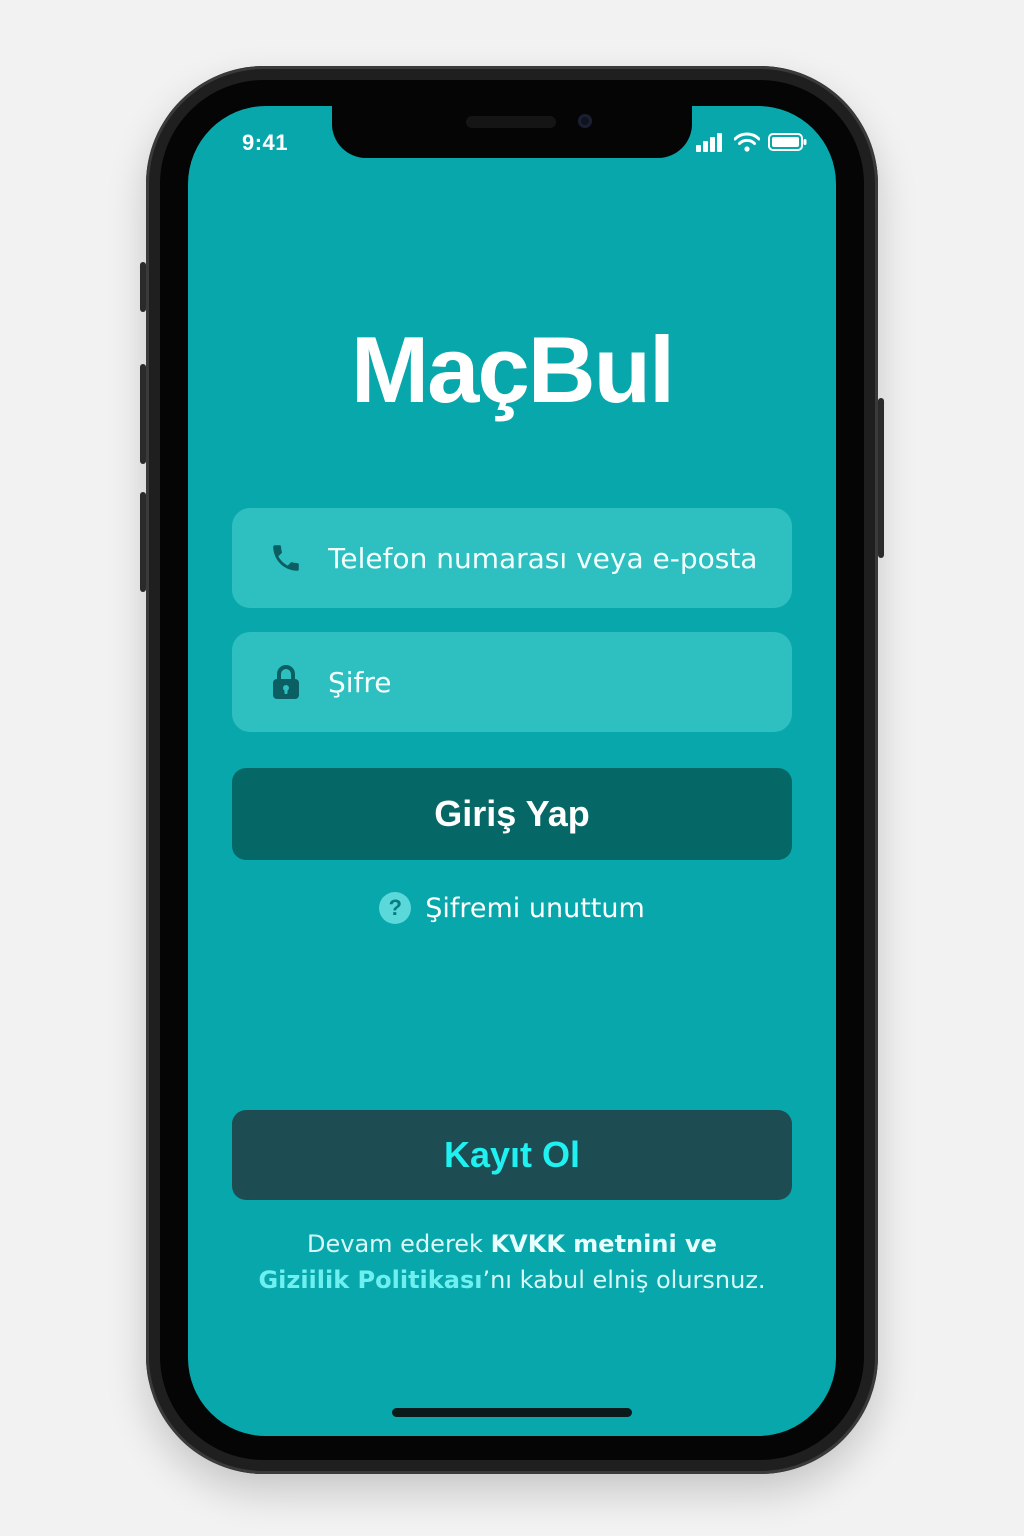 Image resolution: width=1024 pixels, height=1536 pixels. What do you see at coordinates (370, 1280) in the screenshot?
I see `privacy-policy-link: Giziilik Politikası` at bounding box center [370, 1280].